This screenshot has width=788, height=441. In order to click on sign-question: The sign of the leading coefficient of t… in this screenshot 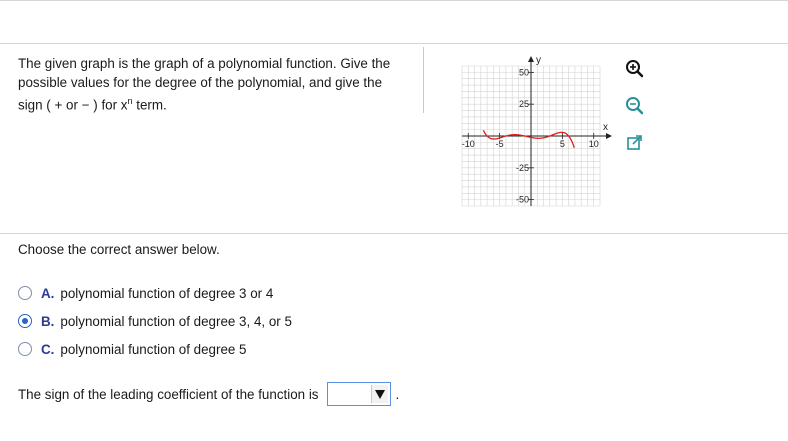, I will do `click(208, 394)`.